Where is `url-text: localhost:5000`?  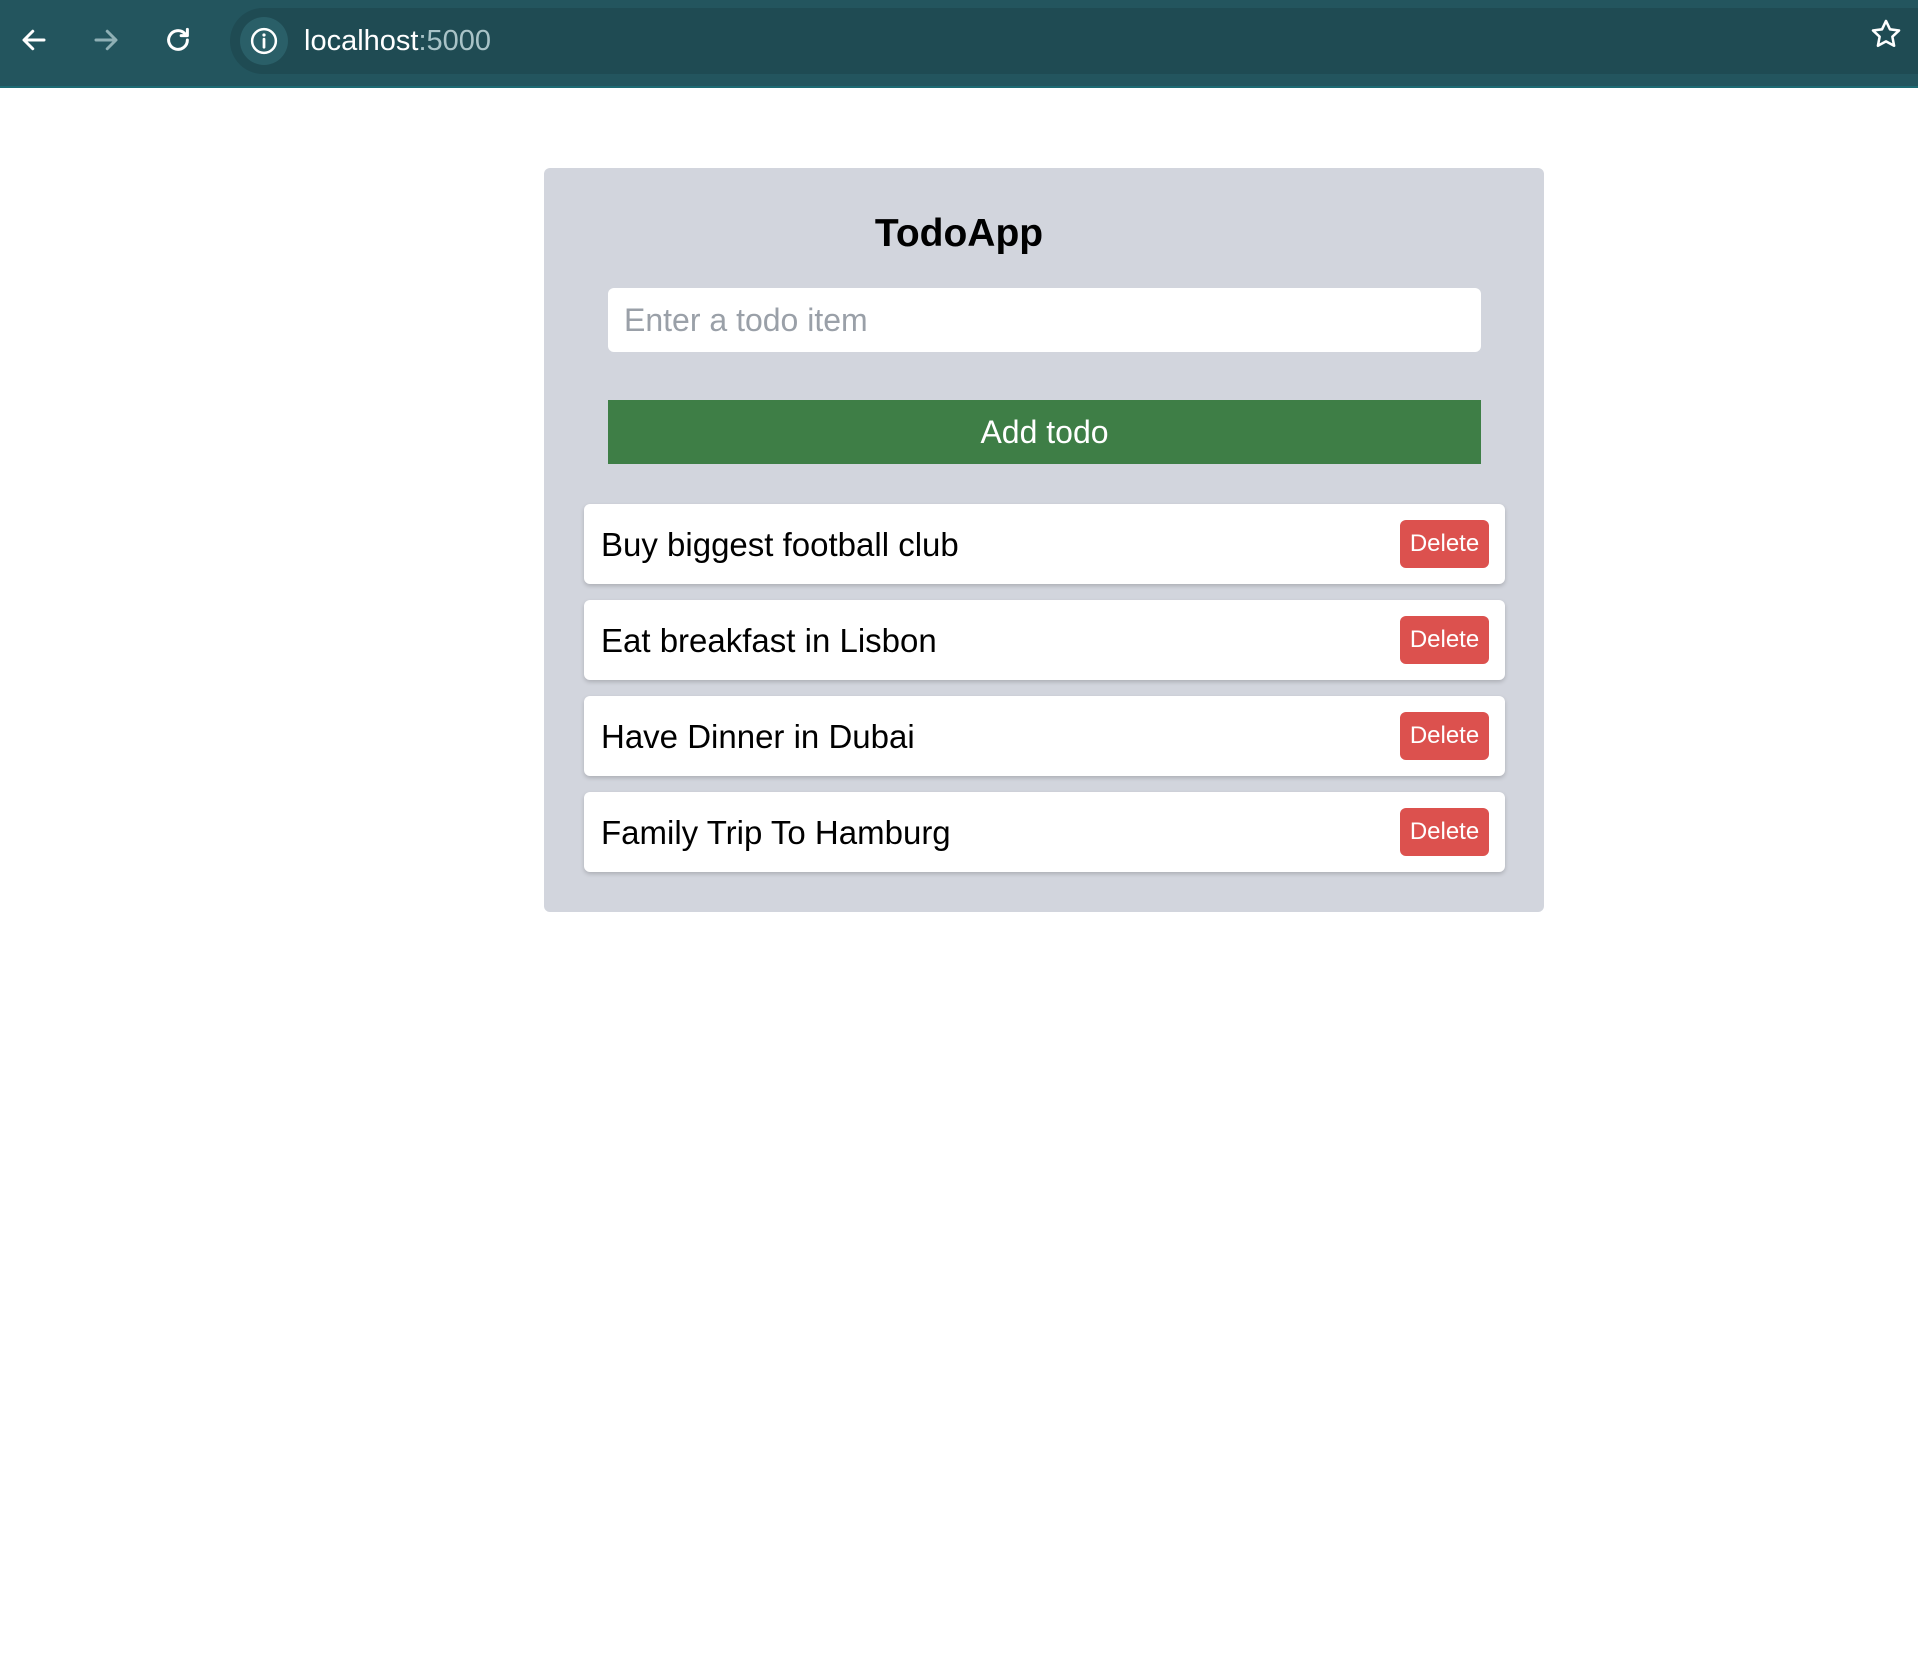 url-text: localhost:5000 is located at coordinates (397, 41).